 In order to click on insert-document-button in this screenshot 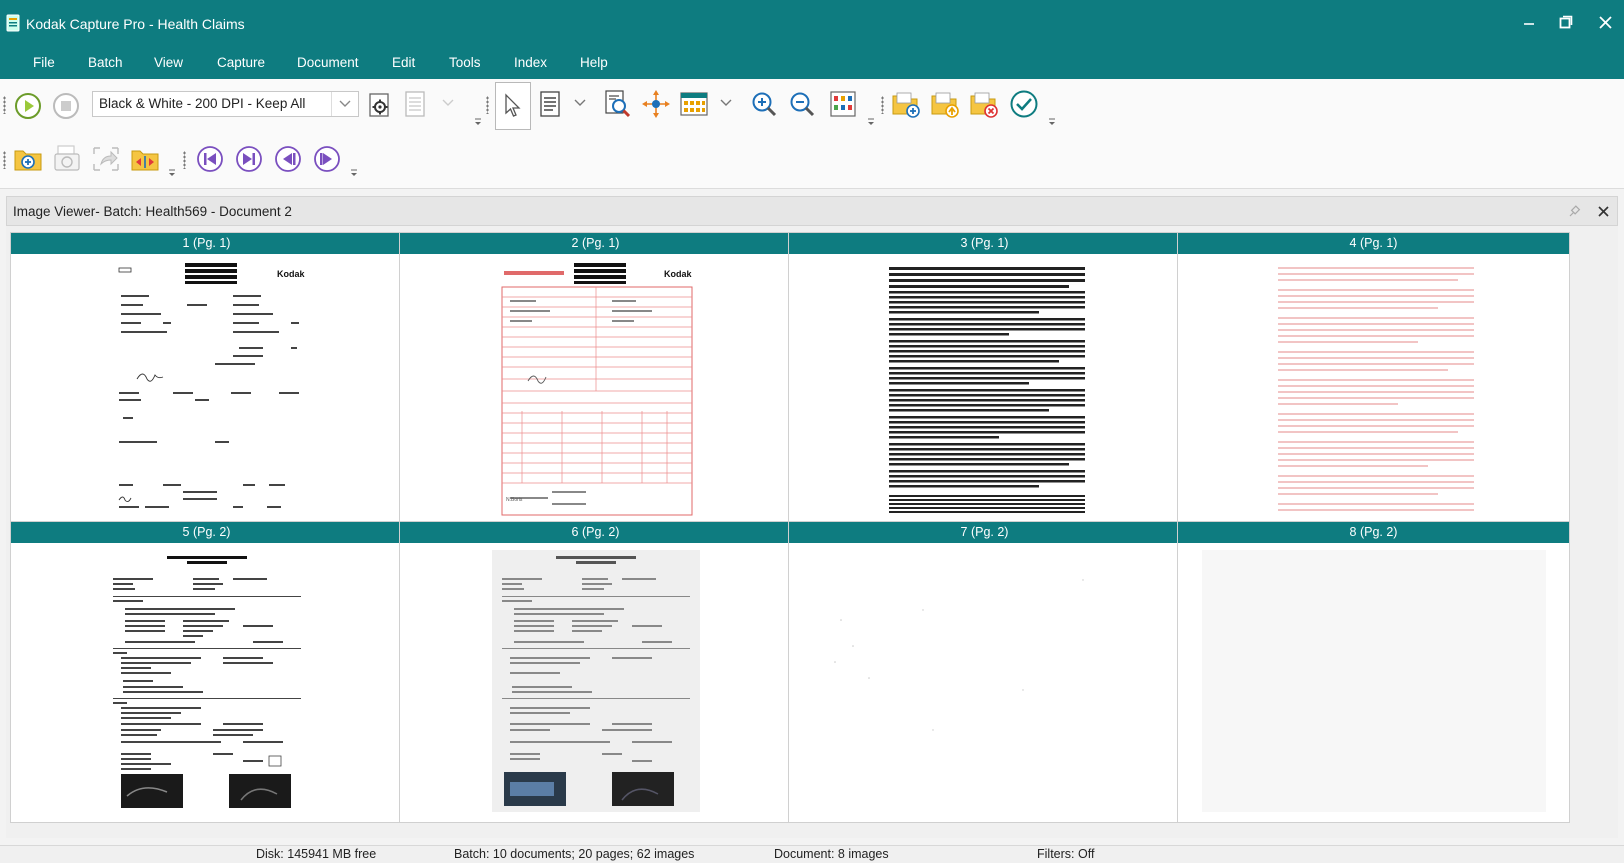, I will do `click(28, 159)`.